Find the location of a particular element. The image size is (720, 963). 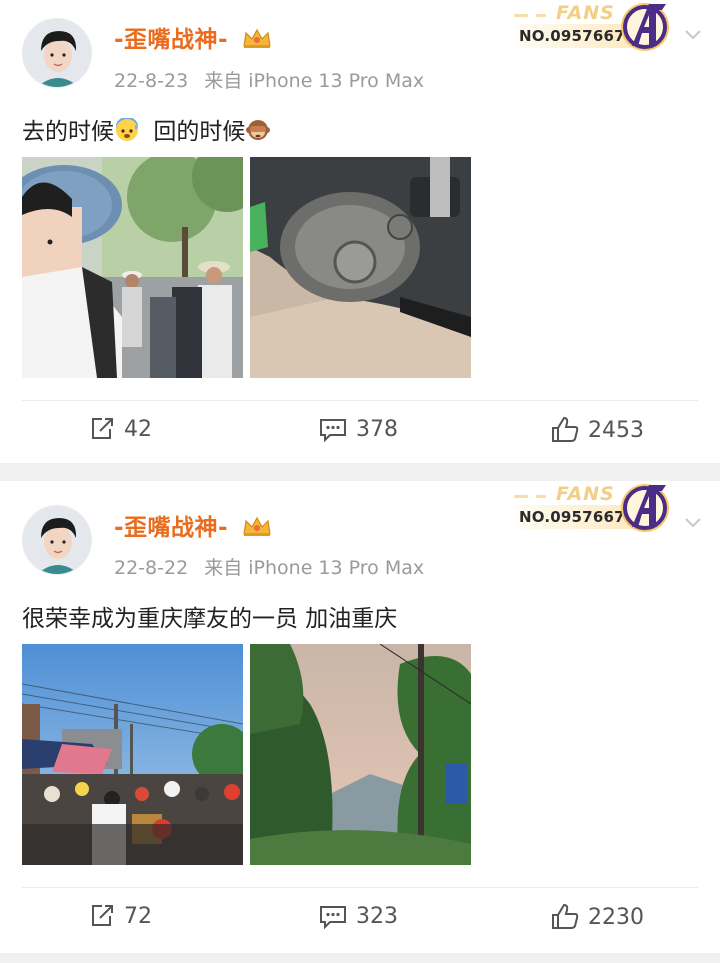

photo-motorcycle-engine is located at coordinates (360, 267).